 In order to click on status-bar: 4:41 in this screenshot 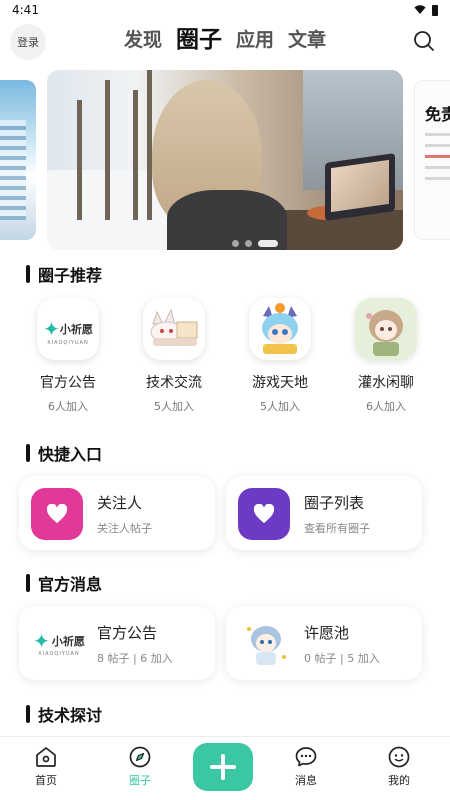, I will do `click(225, 10)`.